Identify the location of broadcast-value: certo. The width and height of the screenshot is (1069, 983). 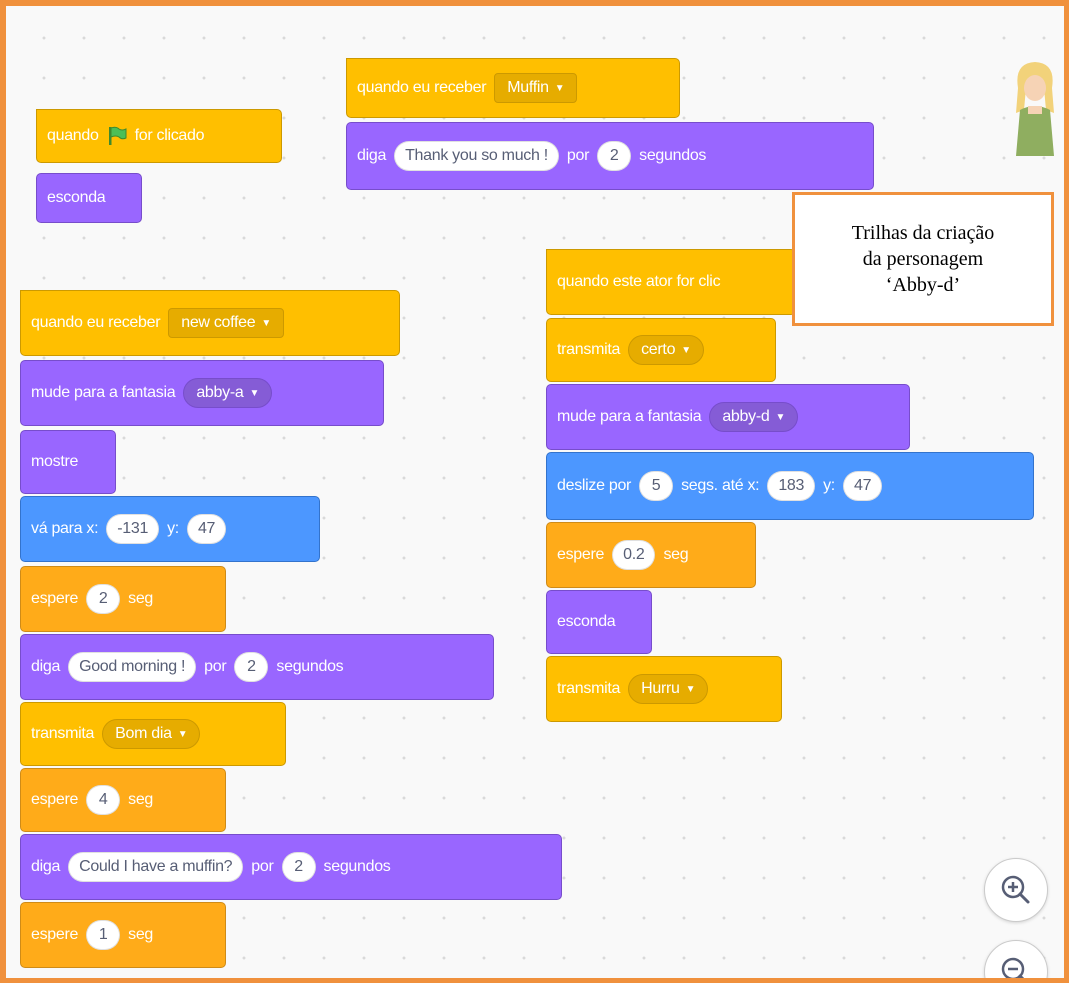
(658, 349).